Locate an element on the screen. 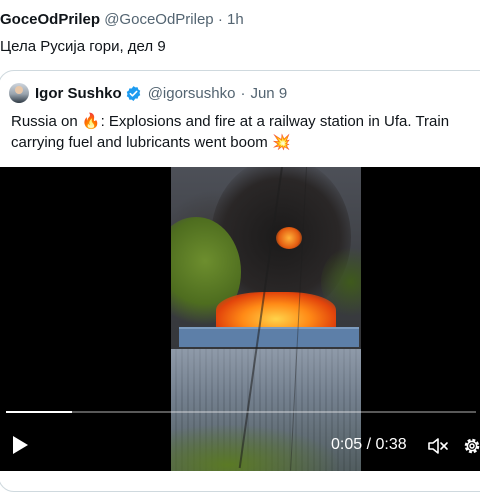 The height and width of the screenshot is (492, 480). video-time-readout: 0:05 / 0:38 is located at coordinates (369, 445).